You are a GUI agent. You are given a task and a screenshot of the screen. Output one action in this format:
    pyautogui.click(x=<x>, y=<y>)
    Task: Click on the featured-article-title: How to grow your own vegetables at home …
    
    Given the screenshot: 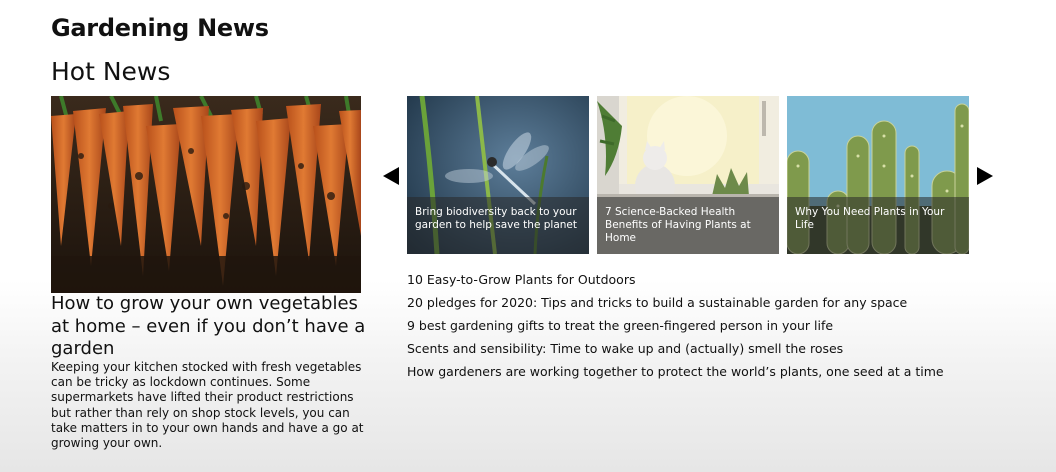 What is the action you would take?
    pyautogui.click(x=211, y=327)
    